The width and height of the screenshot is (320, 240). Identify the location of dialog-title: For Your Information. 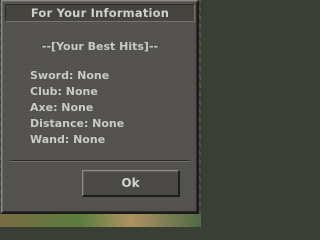
(100, 13).